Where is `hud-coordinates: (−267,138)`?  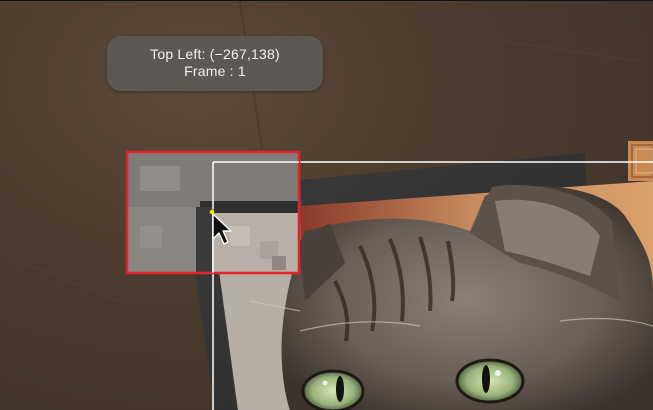
hud-coordinates: (−267,138) is located at coordinates (244, 54).